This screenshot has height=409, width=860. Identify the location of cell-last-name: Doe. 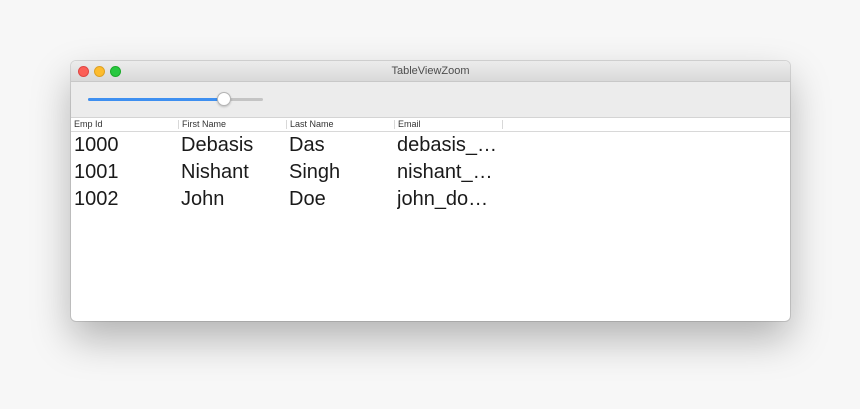
(307, 199).